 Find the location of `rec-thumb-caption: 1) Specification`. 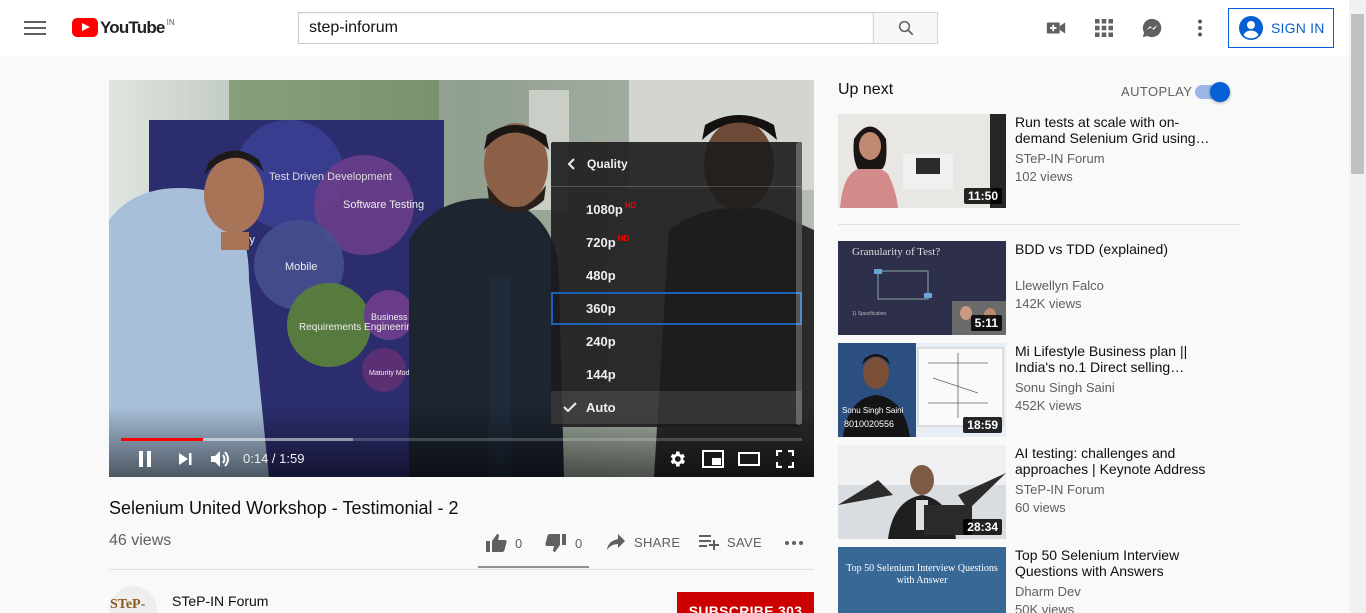

rec-thumb-caption: 1) Specification is located at coordinates (869, 314).